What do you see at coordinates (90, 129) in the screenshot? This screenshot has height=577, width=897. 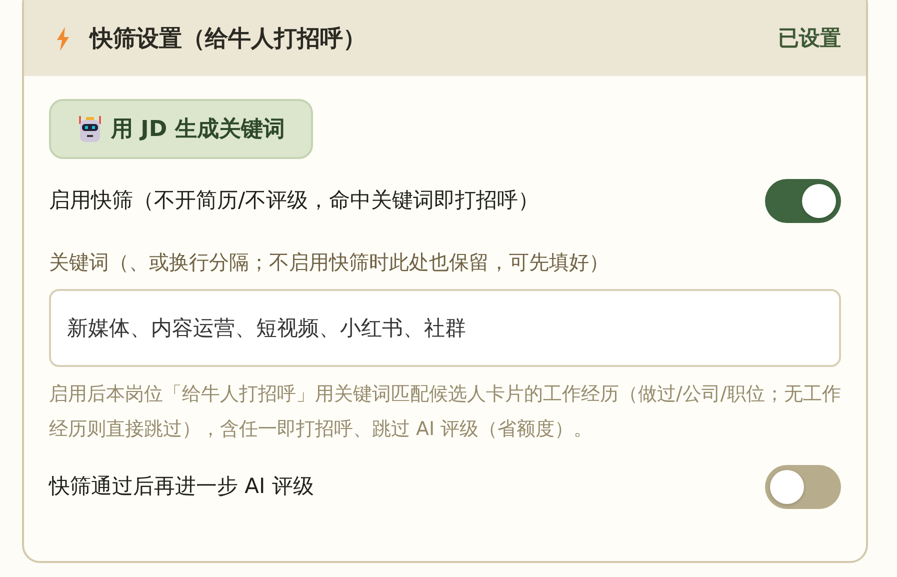 I see `robot-icon` at bounding box center [90, 129].